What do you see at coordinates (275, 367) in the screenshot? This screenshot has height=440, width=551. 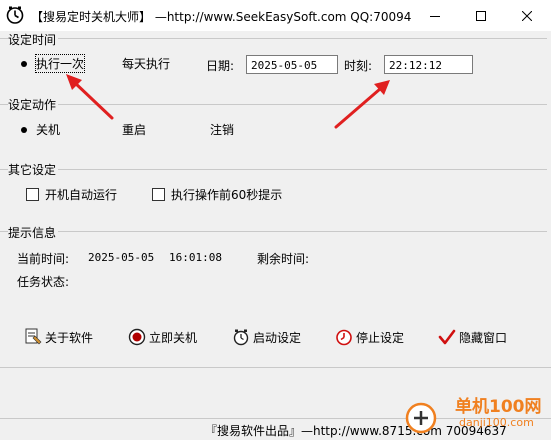 I see `toolbar-divider` at bounding box center [275, 367].